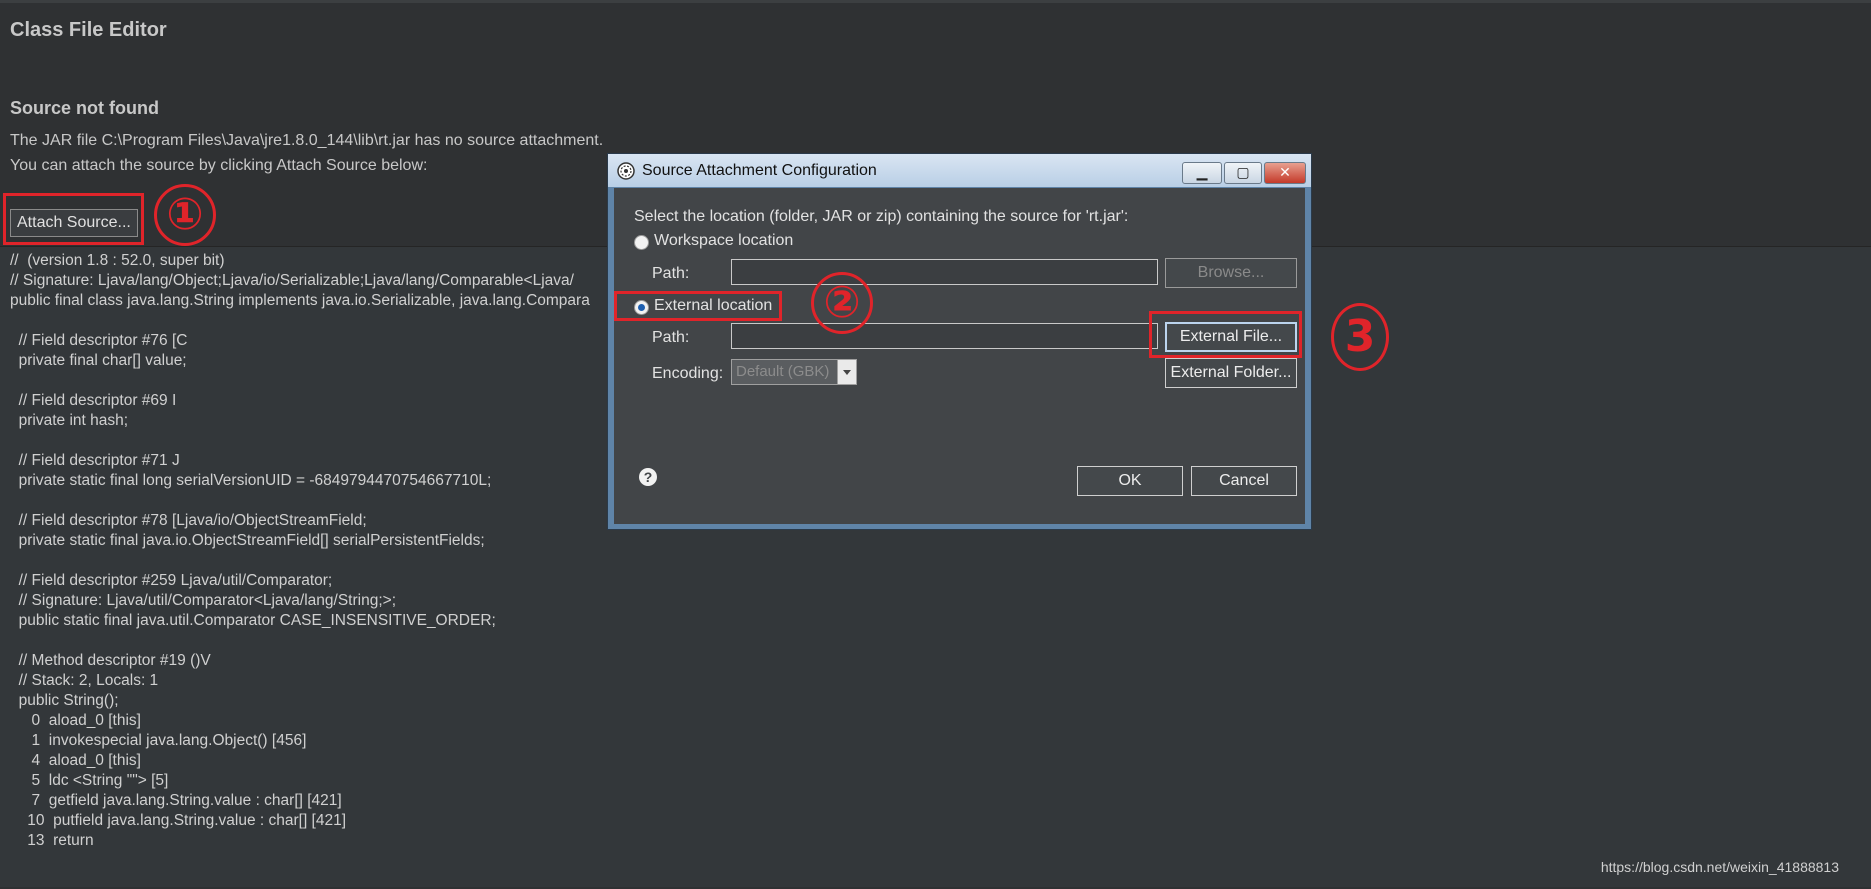 Image resolution: width=1871 pixels, height=889 pixels. Describe the element at coordinates (1130, 481) in the screenshot. I see `ok-button: OK` at that location.